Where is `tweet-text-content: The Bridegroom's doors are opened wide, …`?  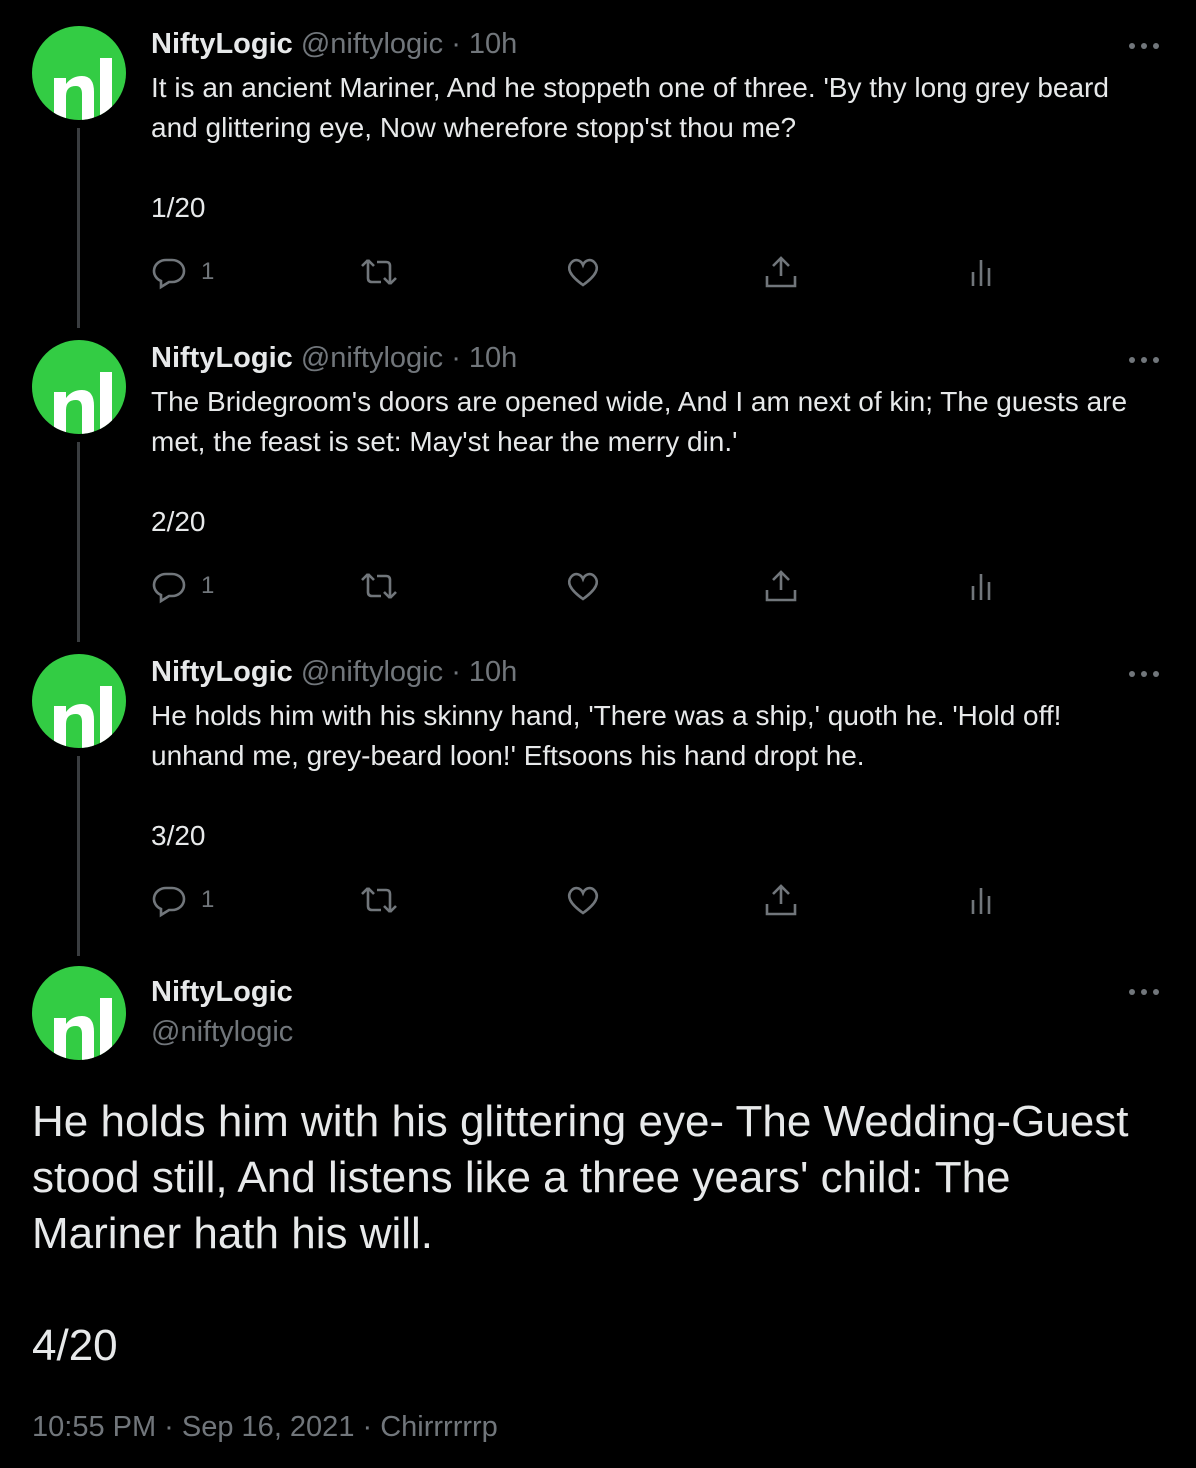
tweet-text-content: The Bridegroom's doors are opened wide, … is located at coordinates (639, 421).